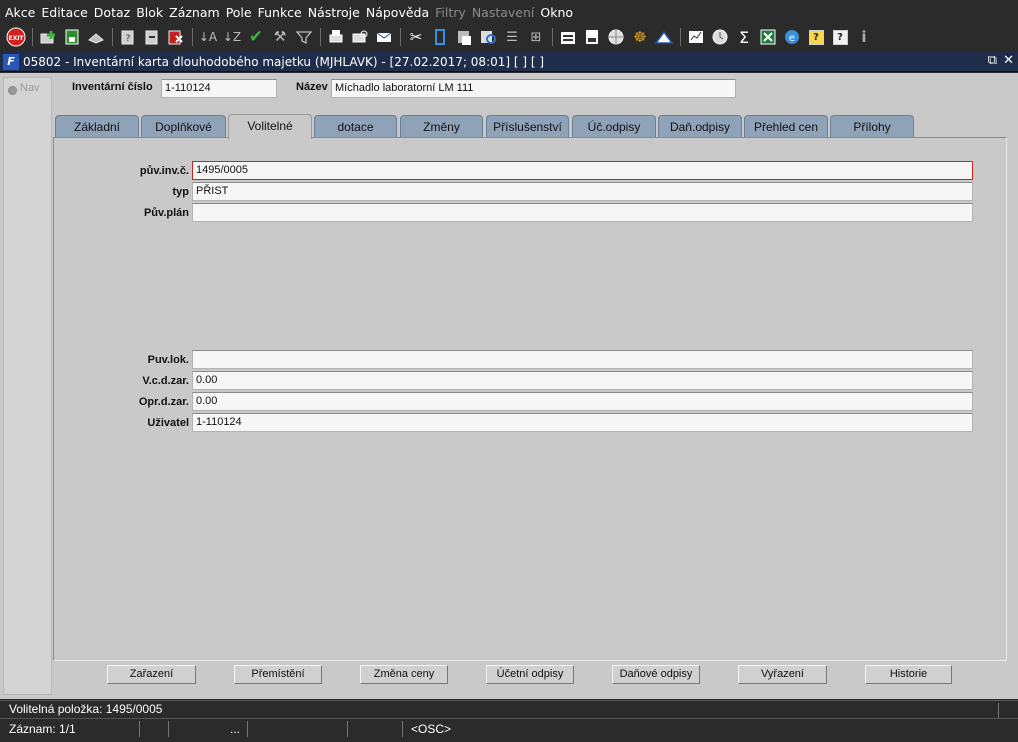 The height and width of the screenshot is (742, 1018). I want to click on name-field: Míchadlo laboratorní LM 111, so click(533, 88).